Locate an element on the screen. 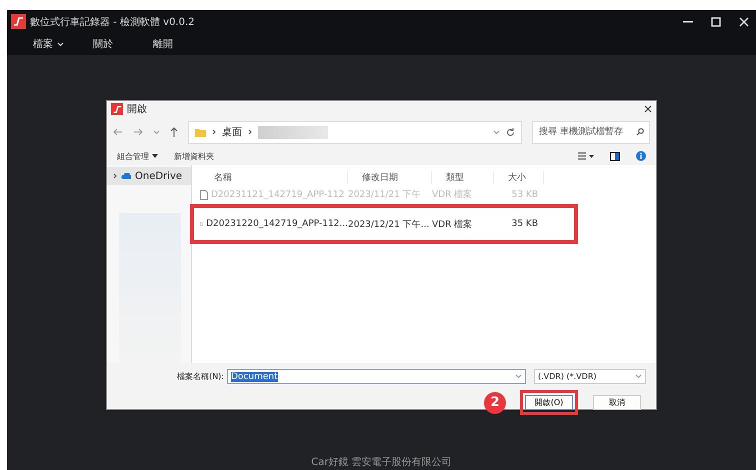 The image size is (756, 470). footer-text: Car好鏡 雲安電子股份有限公司 is located at coordinates (381, 463).